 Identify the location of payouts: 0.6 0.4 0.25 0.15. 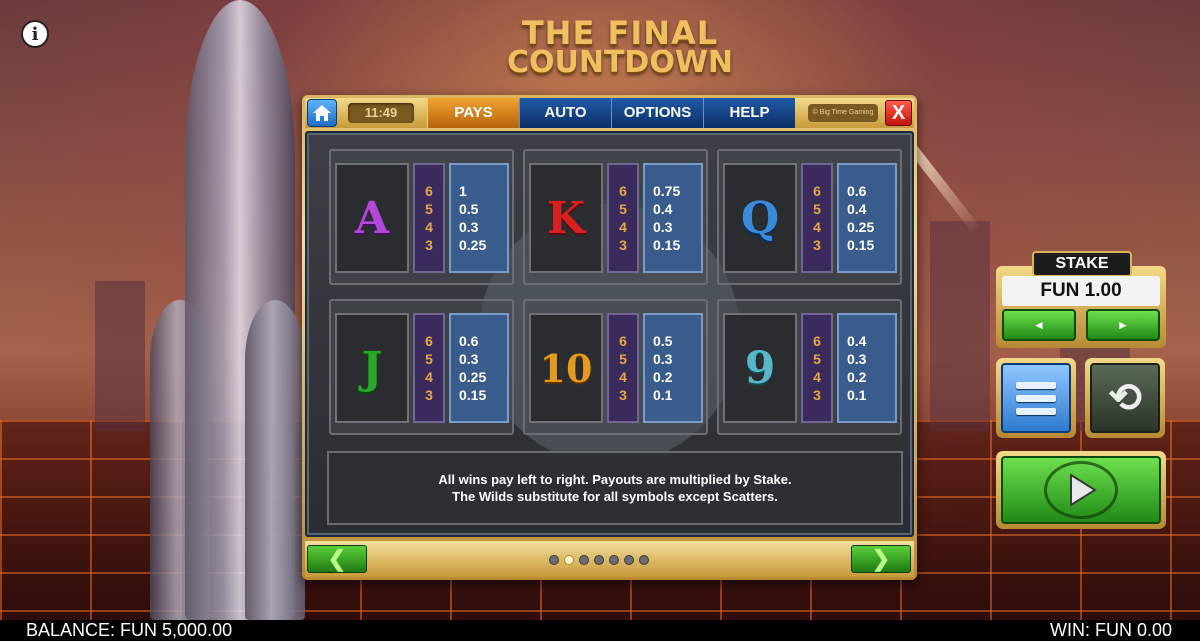
(867, 218).